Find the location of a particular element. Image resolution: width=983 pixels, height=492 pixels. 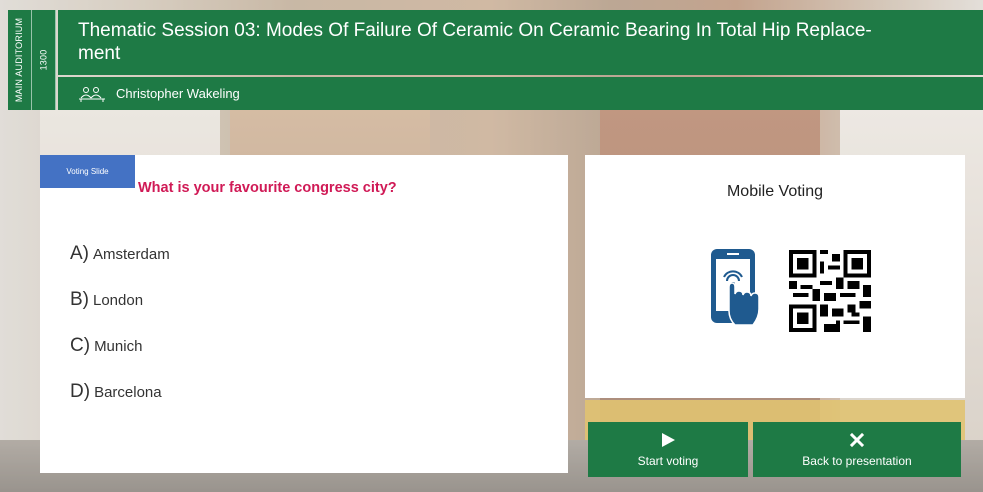

answer-letter: A) is located at coordinates (79, 253).